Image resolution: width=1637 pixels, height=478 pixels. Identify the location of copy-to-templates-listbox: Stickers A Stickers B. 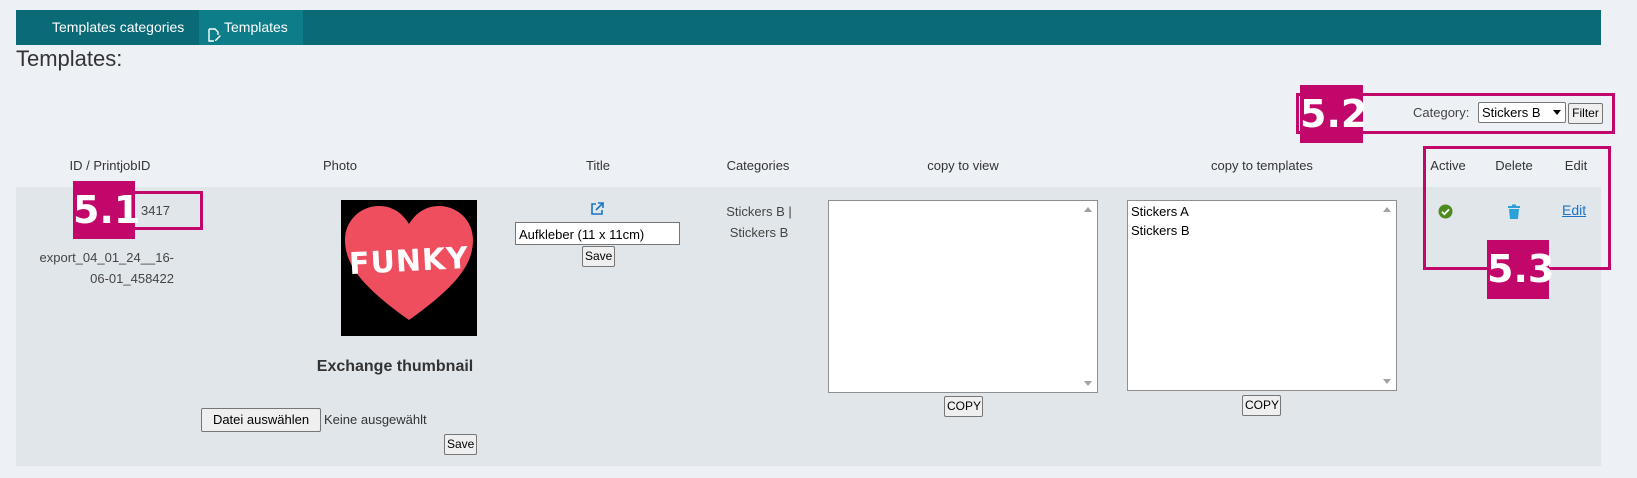
(1262, 295).